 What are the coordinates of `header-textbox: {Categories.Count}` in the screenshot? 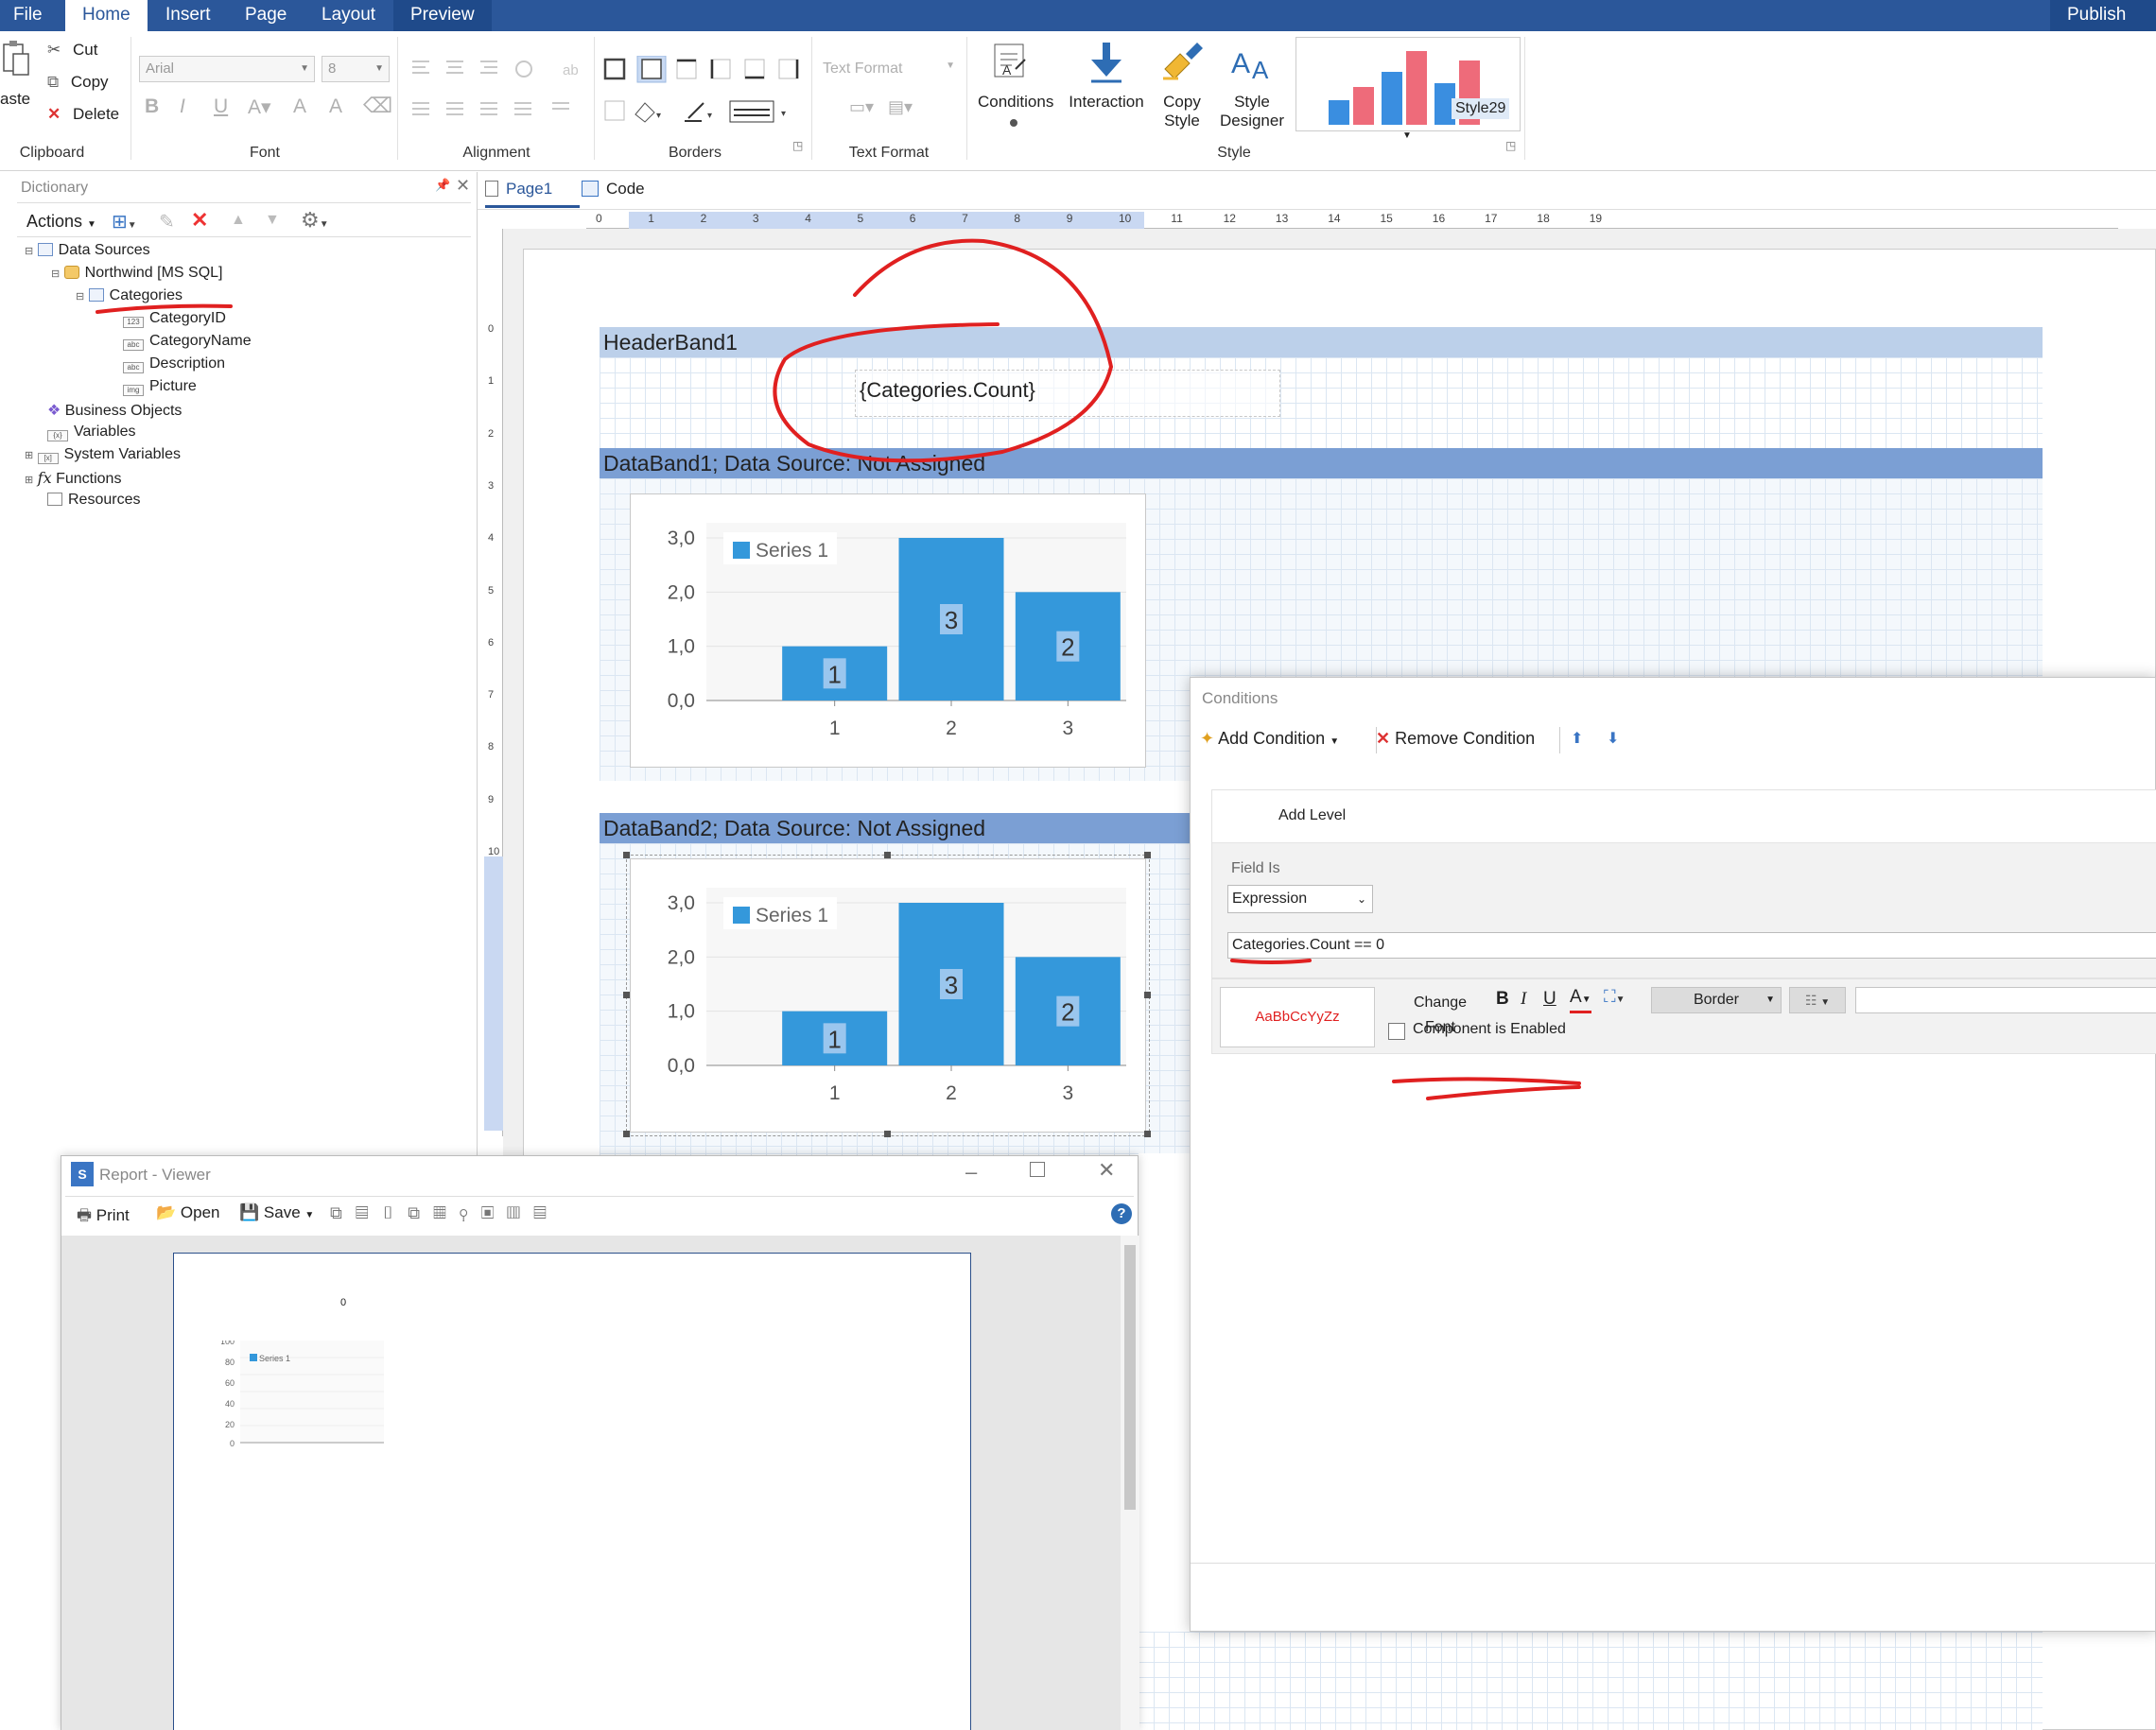 It's located at (1067, 394).